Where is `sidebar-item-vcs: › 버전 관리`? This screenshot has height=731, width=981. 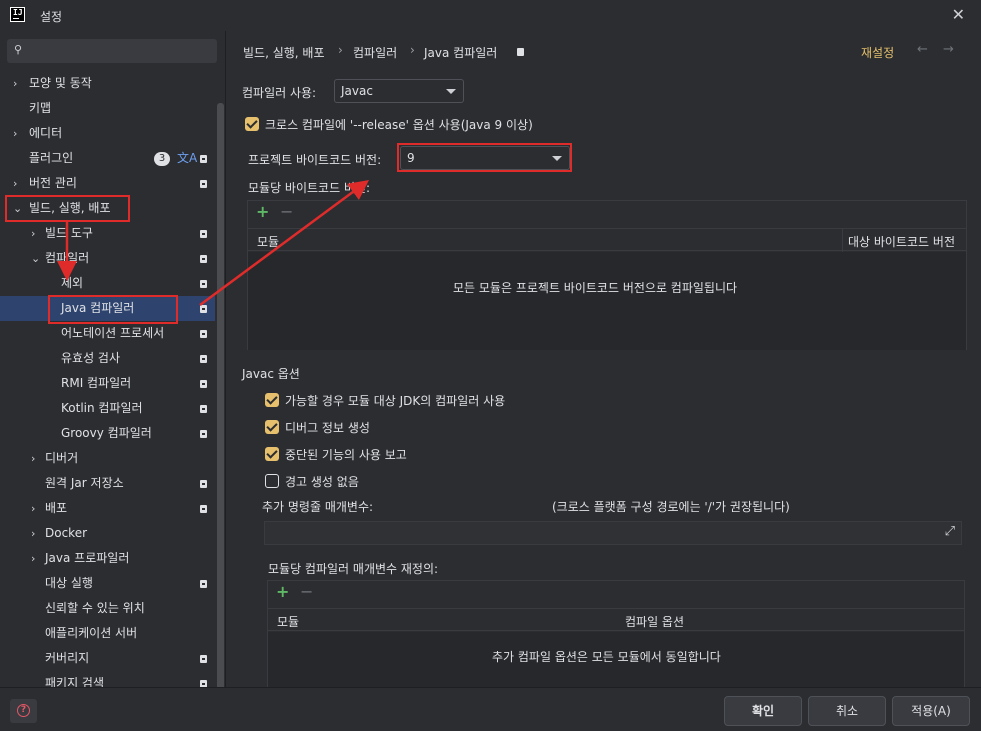
sidebar-item-vcs: › 버전 관리 is located at coordinates (107, 183).